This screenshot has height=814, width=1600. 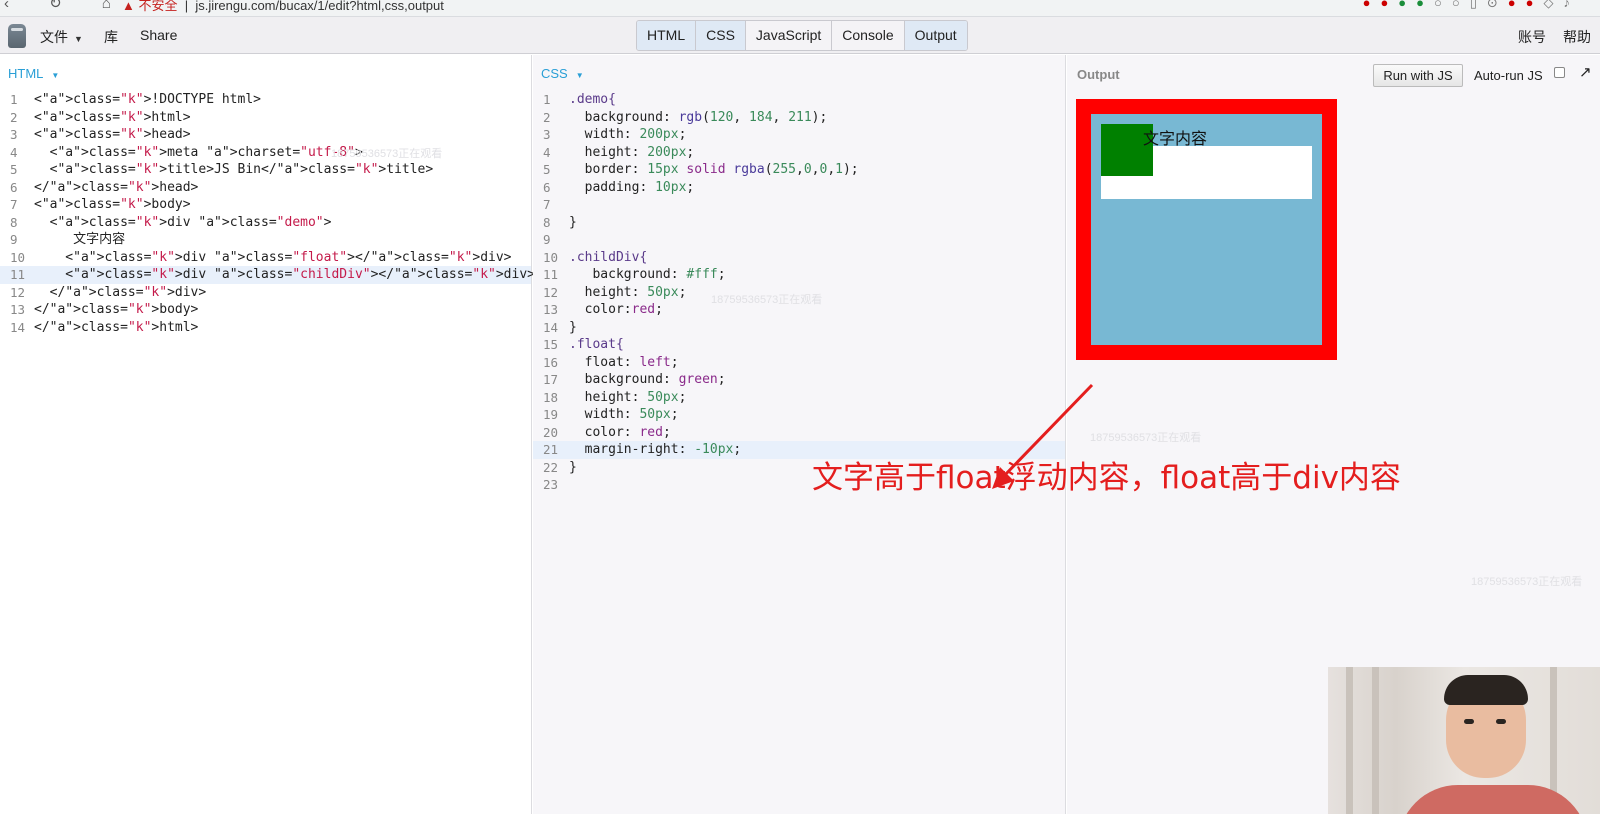 I want to click on file-menu: 文件 ▼, so click(x=61, y=37).